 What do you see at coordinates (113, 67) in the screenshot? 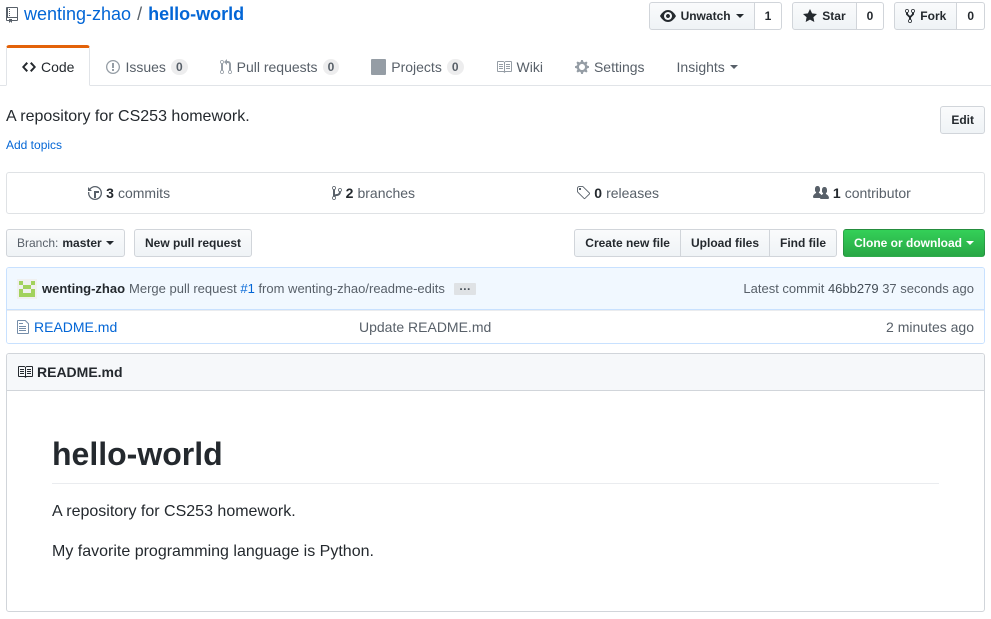
I see `issue-icon` at bounding box center [113, 67].